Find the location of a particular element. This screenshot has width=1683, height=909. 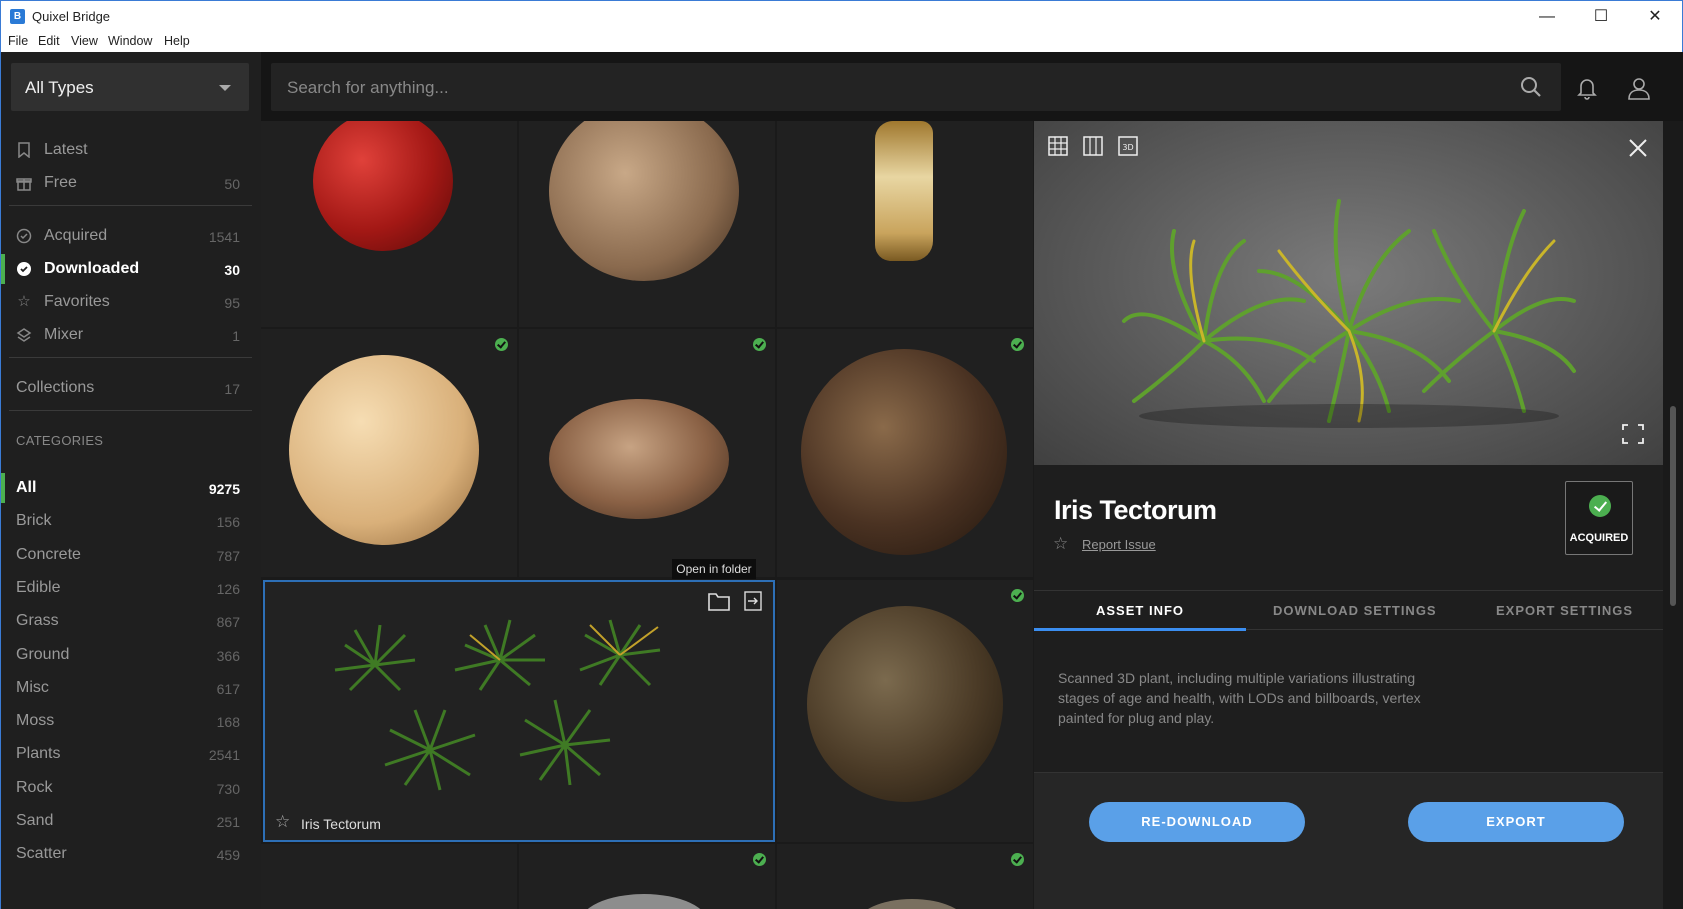

sidebar-item-mixer: Mixer 1 is located at coordinates (131, 335).